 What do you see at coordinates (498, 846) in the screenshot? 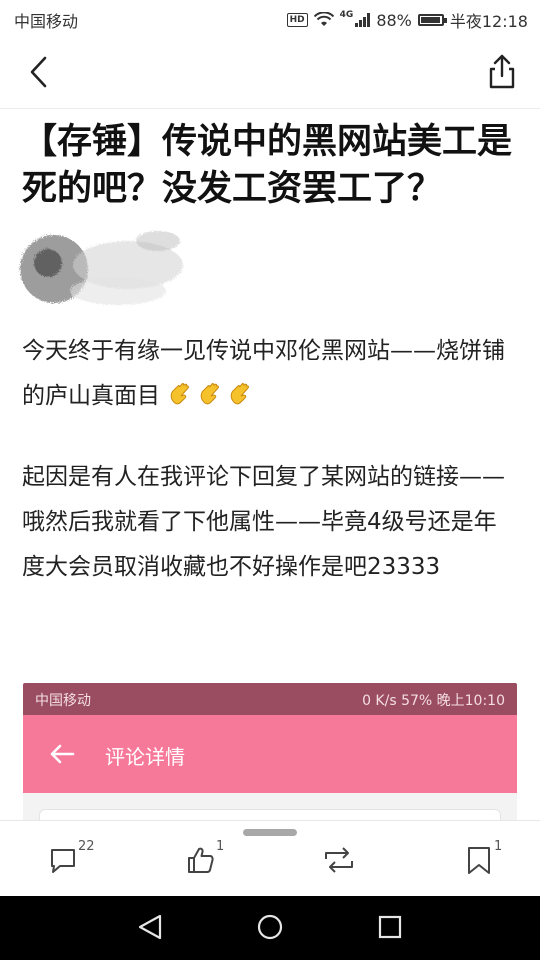
I see `favorite-count: 1` at bounding box center [498, 846].